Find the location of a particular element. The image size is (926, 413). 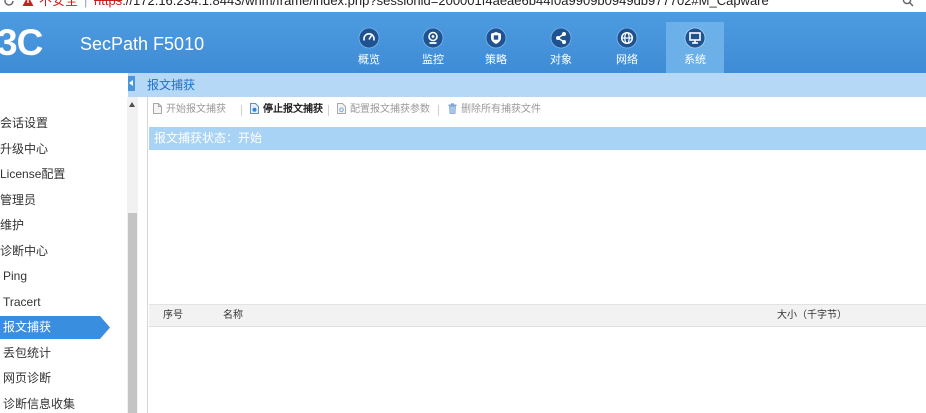

sidebar-item-label: 会话设置 is located at coordinates (24, 123).